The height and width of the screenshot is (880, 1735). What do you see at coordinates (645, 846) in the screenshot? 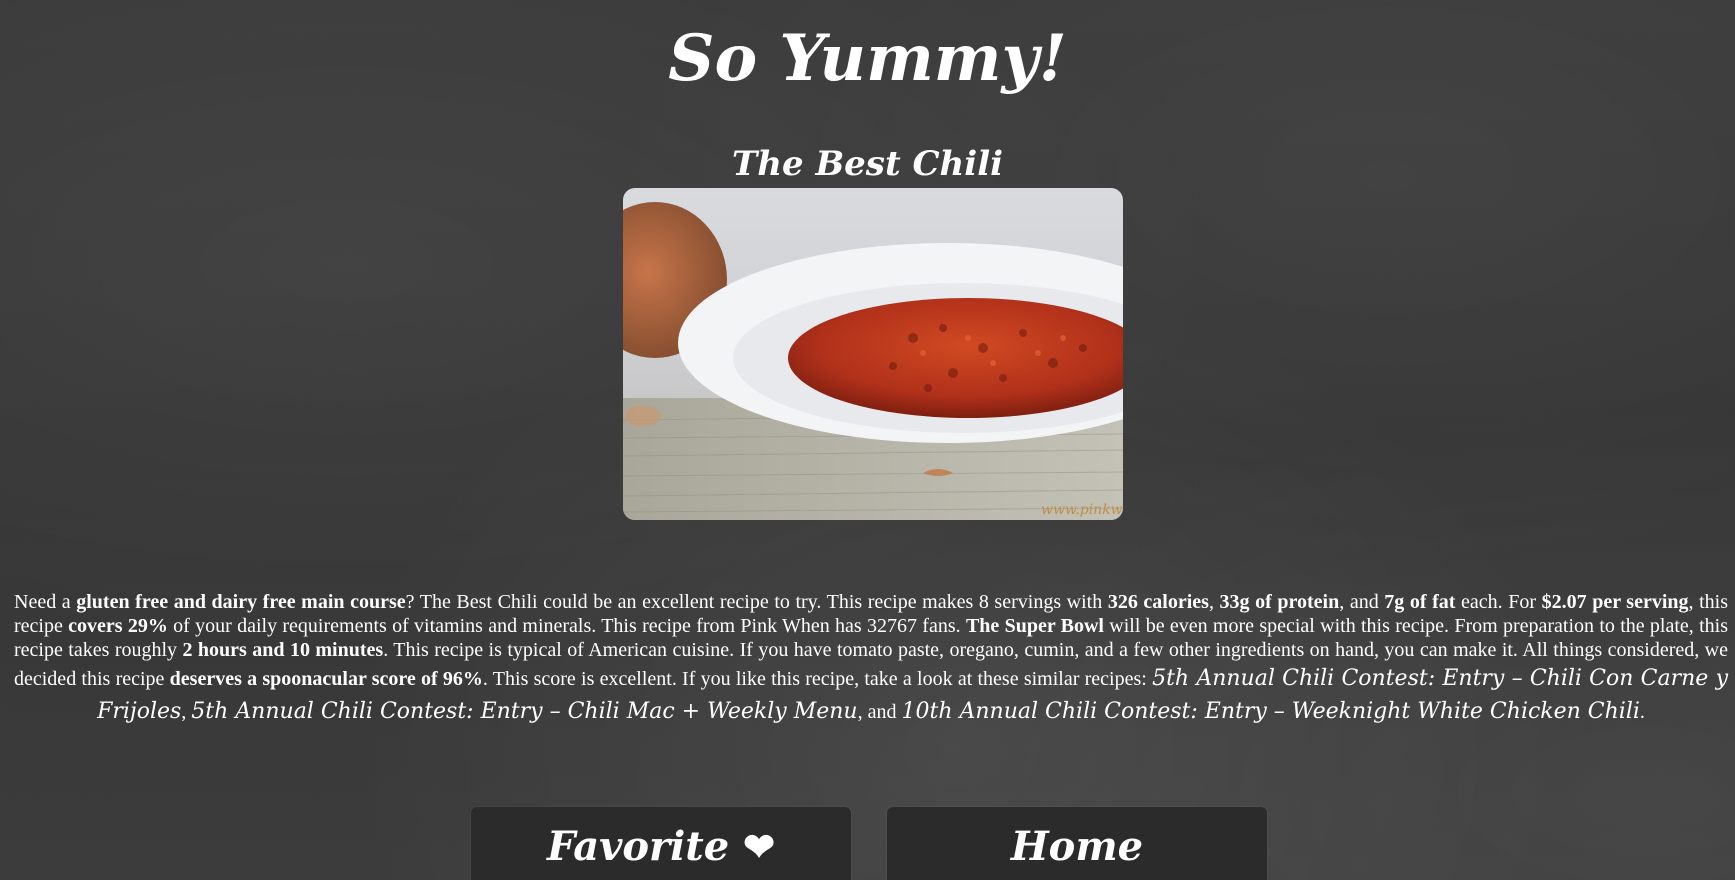
I see `favorite-label: Favorite` at bounding box center [645, 846].